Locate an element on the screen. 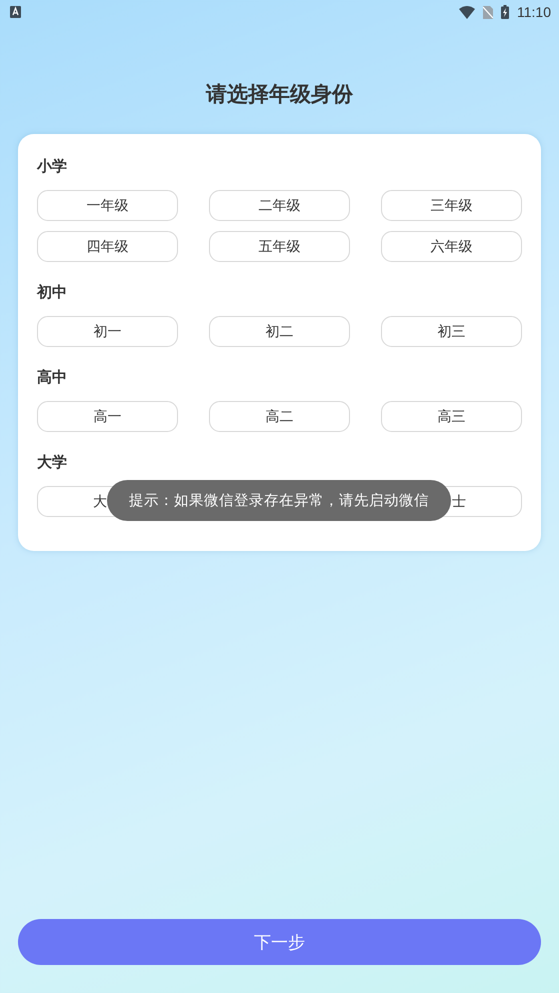 Image resolution: width=559 pixels, height=993 pixels. message-toast: 提示：如果微信登录存在异常，请先启动微信 is located at coordinates (279, 500).